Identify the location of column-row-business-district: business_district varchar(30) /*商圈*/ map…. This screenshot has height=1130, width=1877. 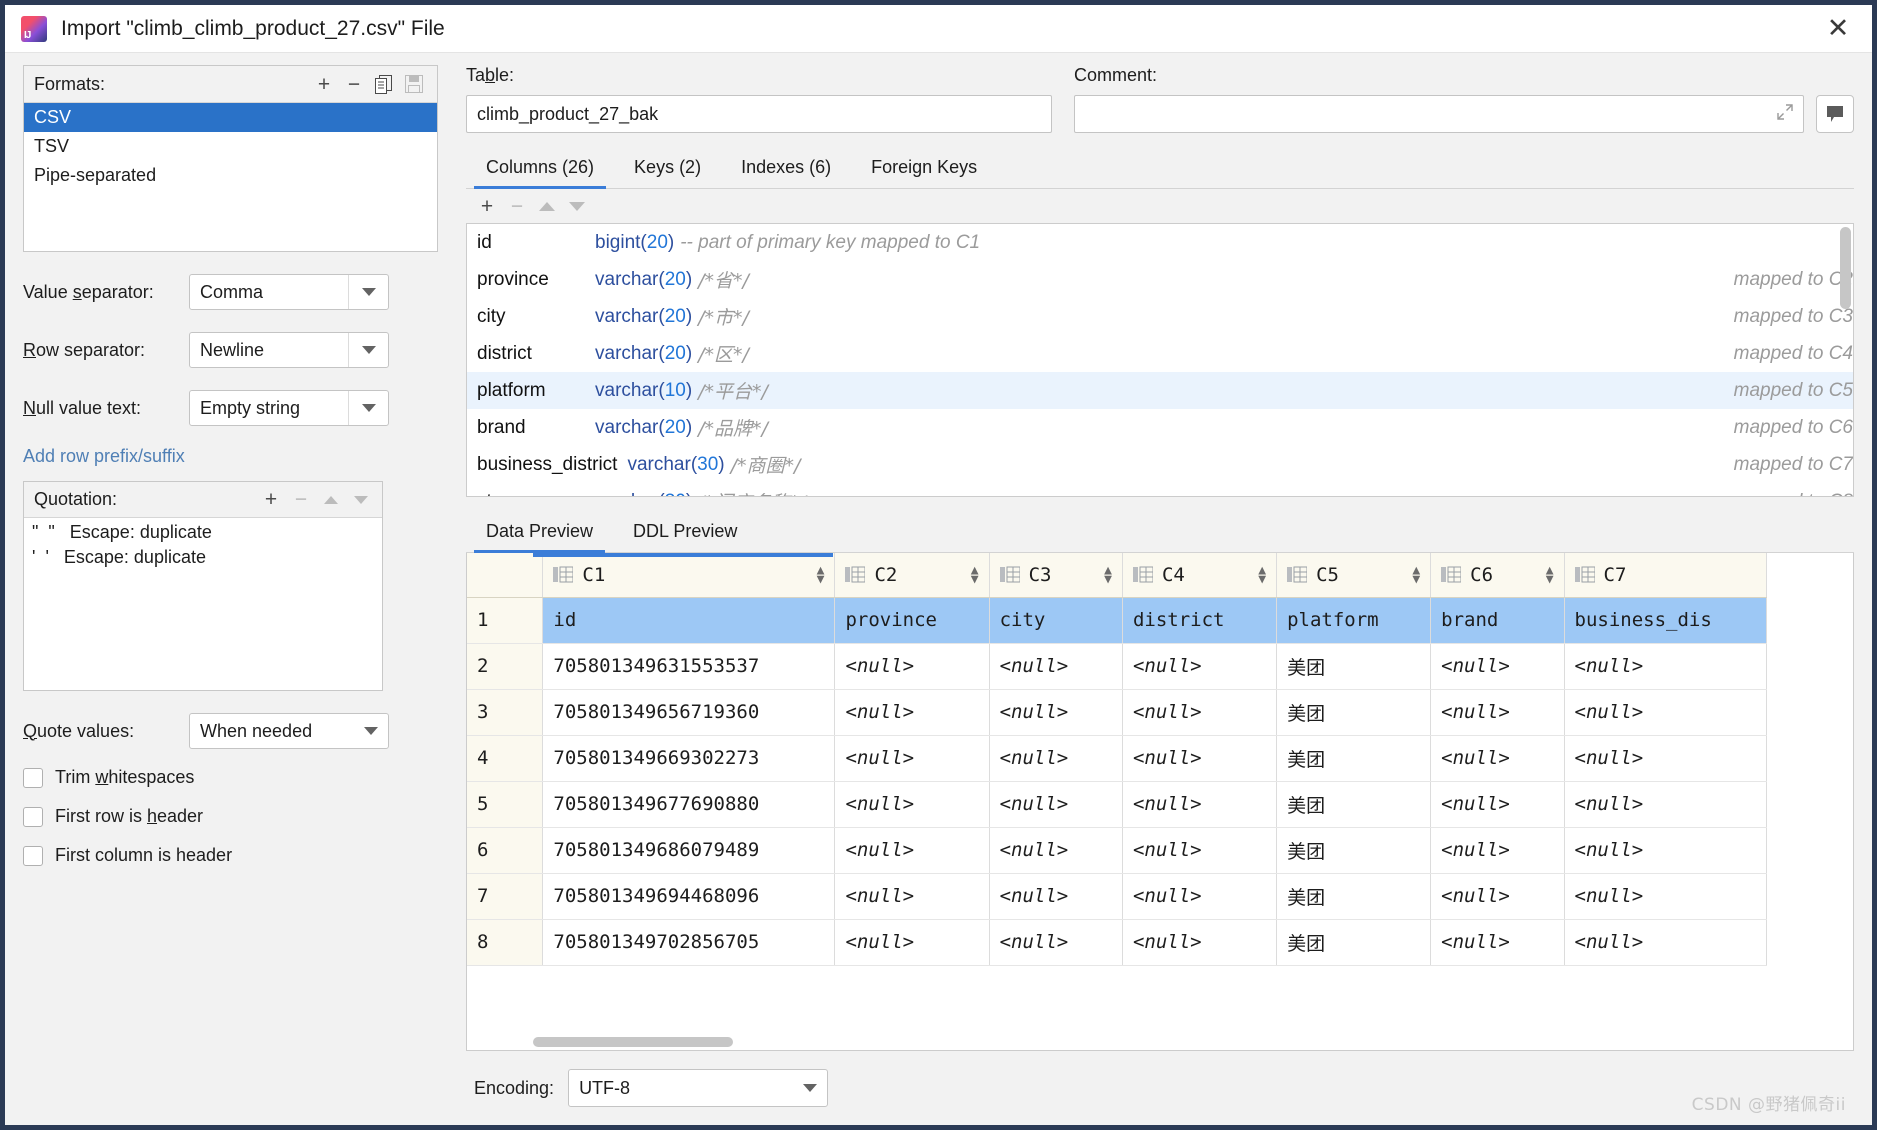
(1160, 464).